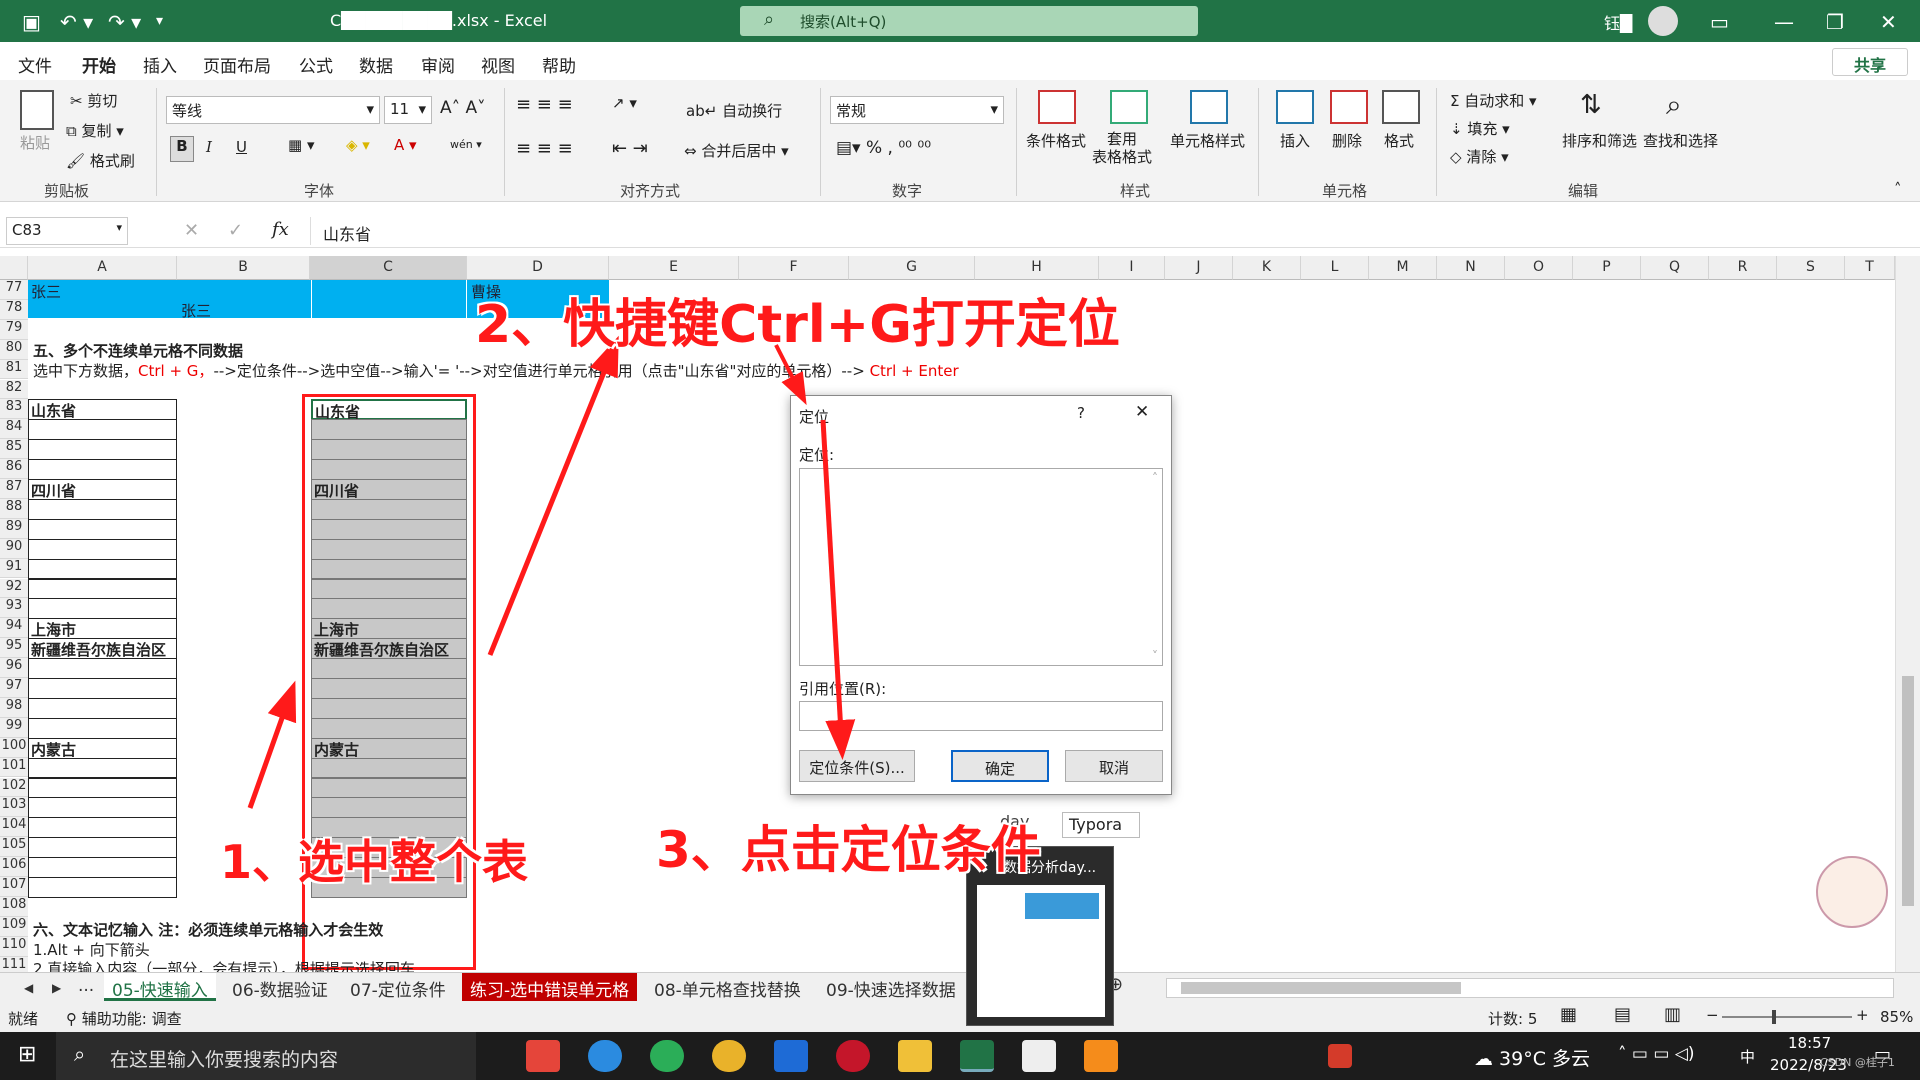  What do you see at coordinates (848, 850) in the screenshot?
I see `annotation-step3: 3、点击定位条件` at bounding box center [848, 850].